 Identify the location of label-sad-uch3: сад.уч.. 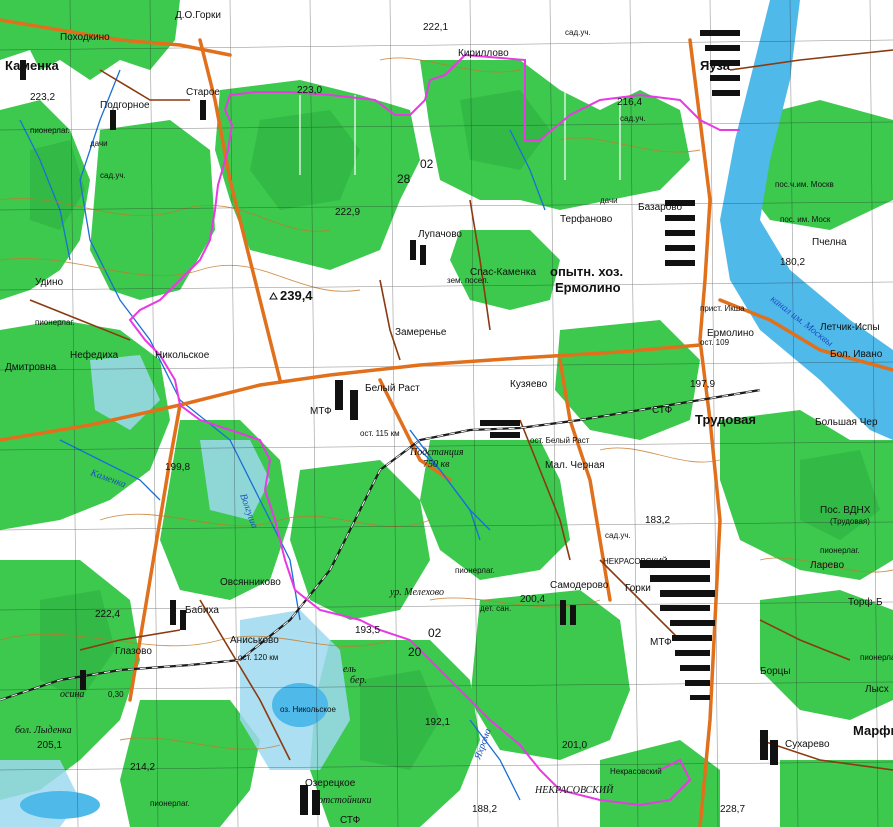
(113, 175).